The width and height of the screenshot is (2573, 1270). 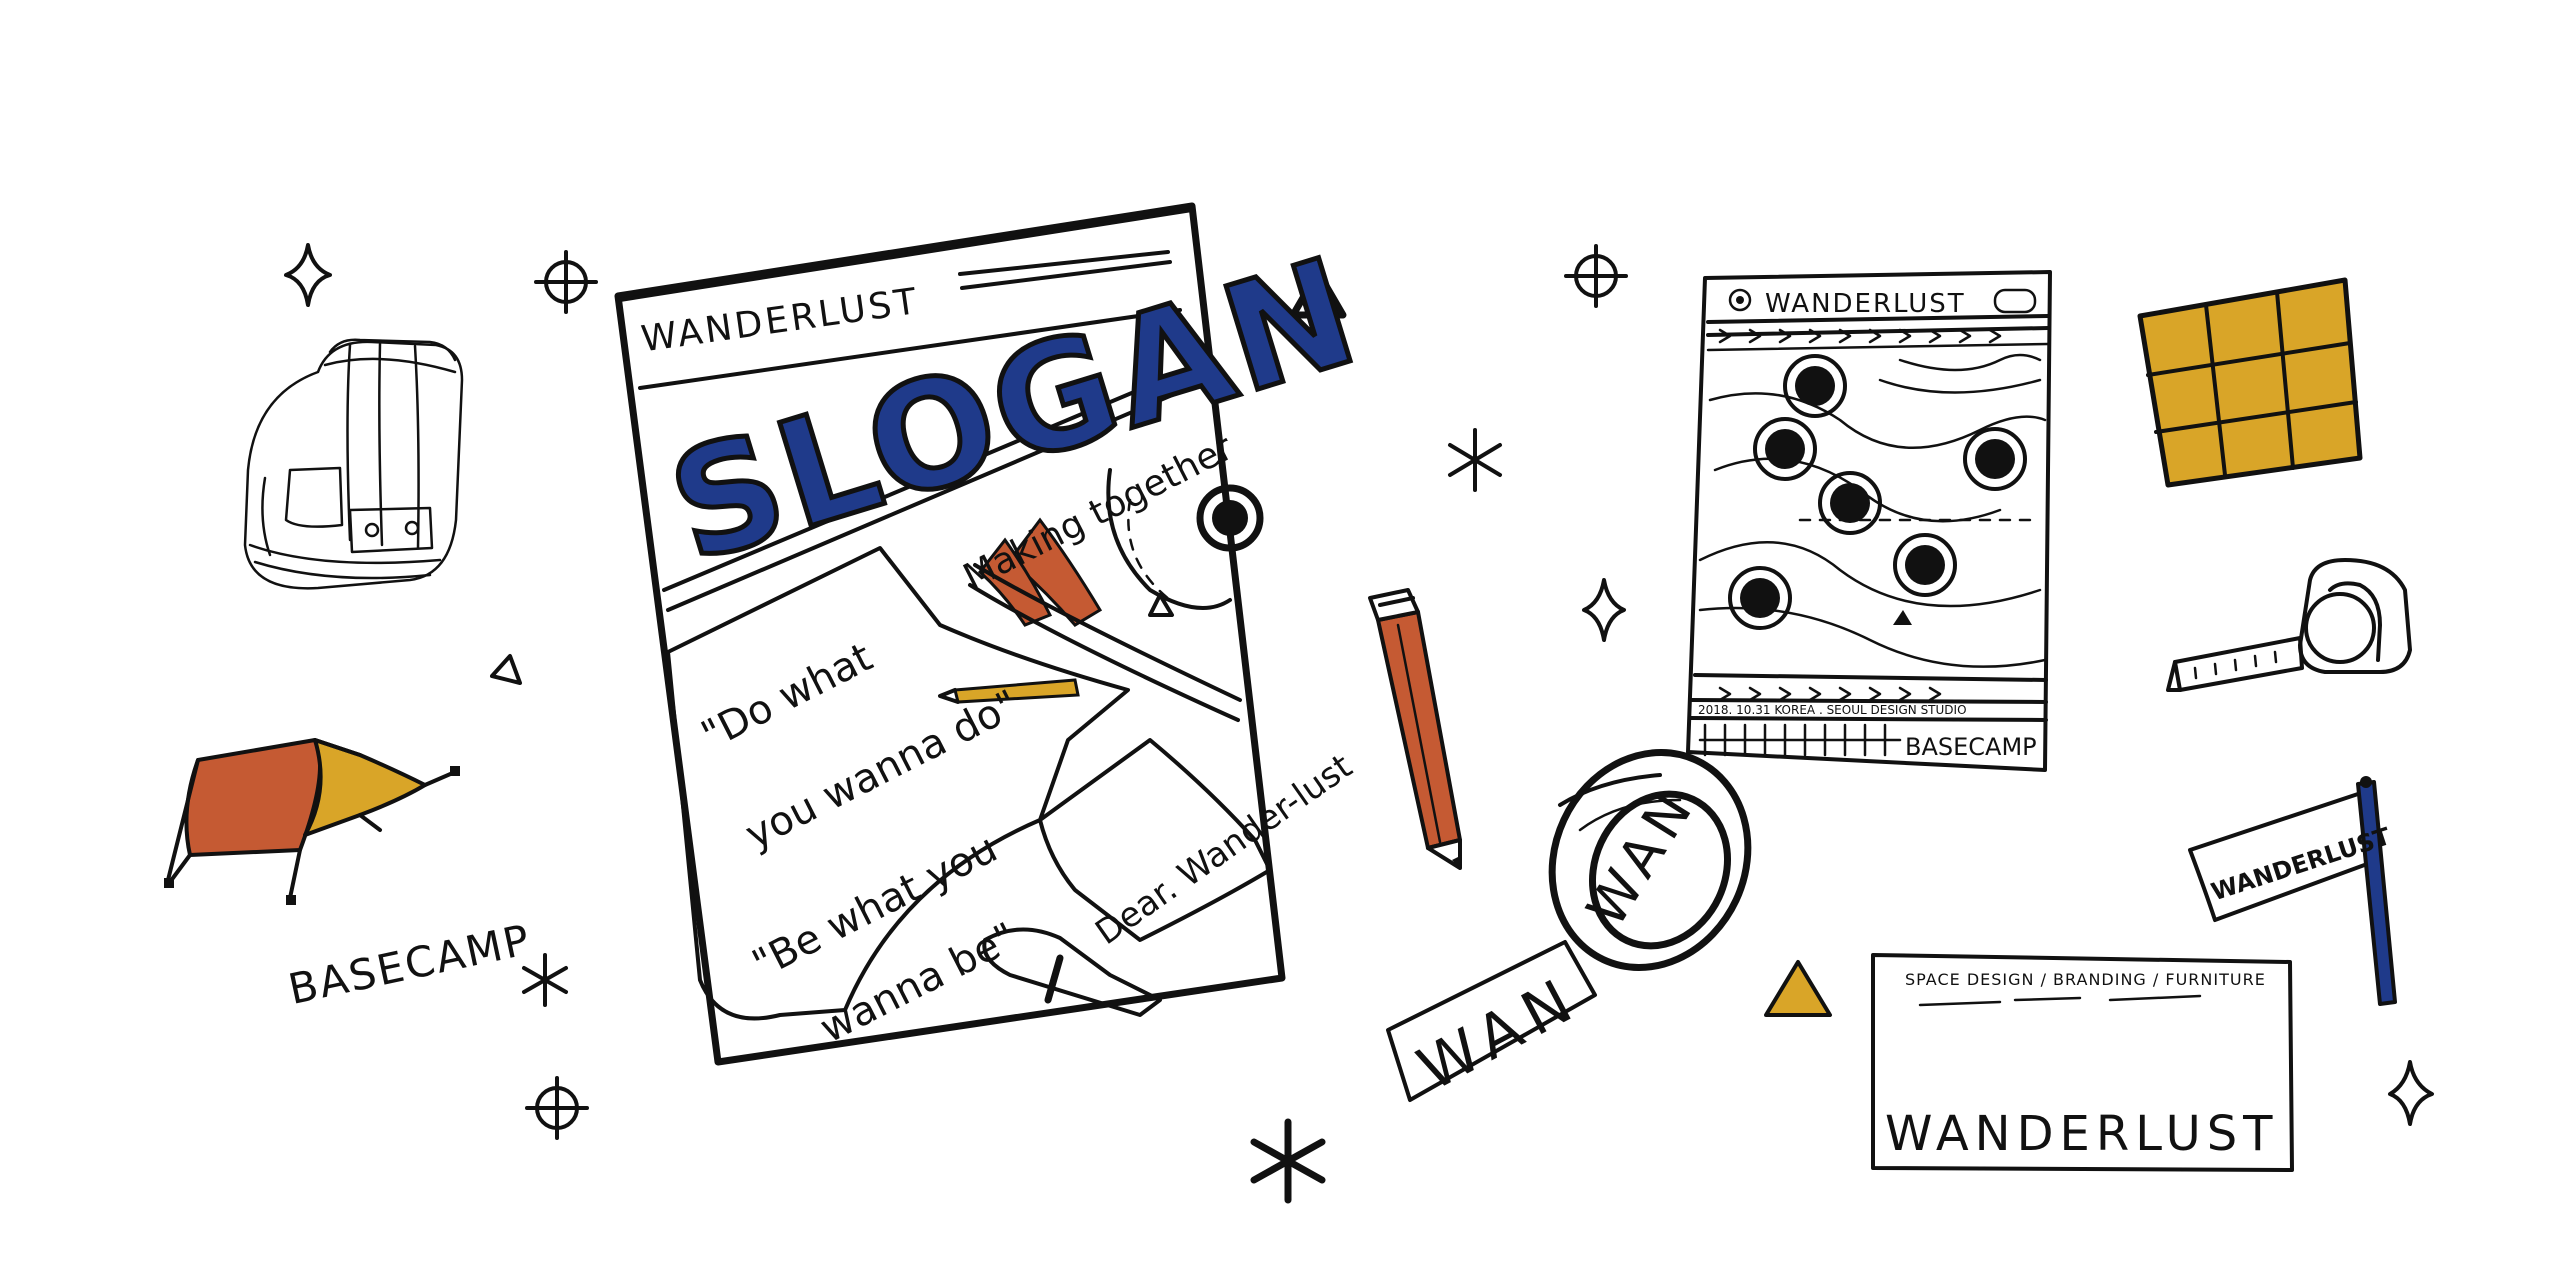 I want to click on washi-tape-print: WAN, so click(x=1499, y=1033).